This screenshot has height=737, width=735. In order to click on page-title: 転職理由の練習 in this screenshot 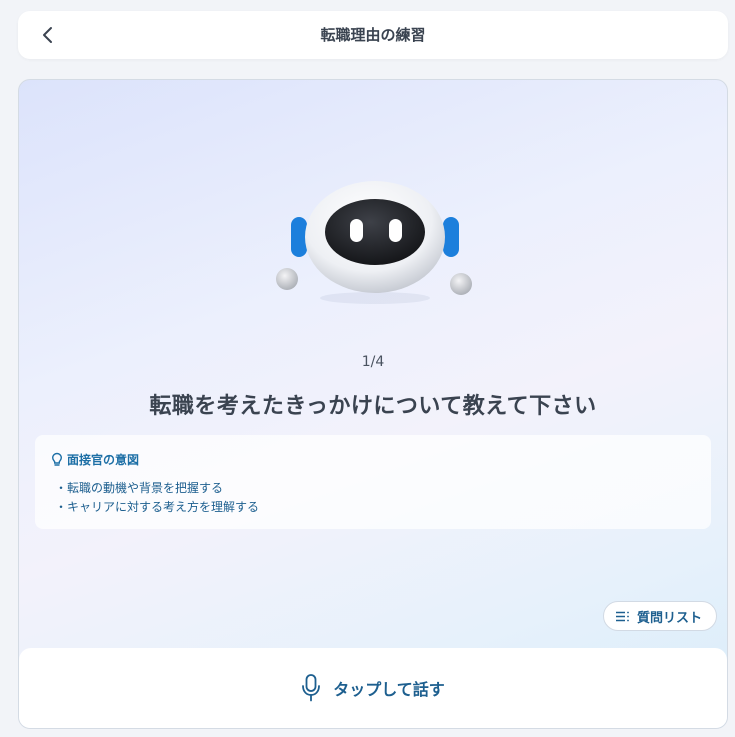, I will do `click(373, 35)`.